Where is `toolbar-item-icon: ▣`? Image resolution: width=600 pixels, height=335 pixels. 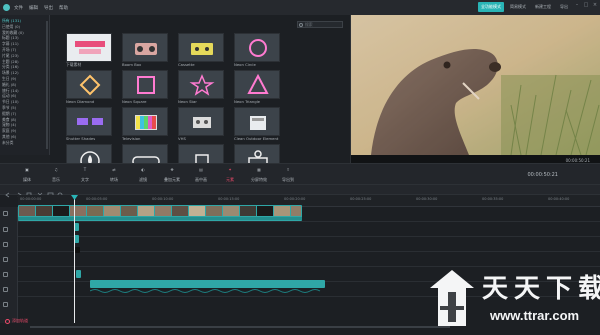
toolbar-item-icon: ▣ is located at coordinates (27, 169).